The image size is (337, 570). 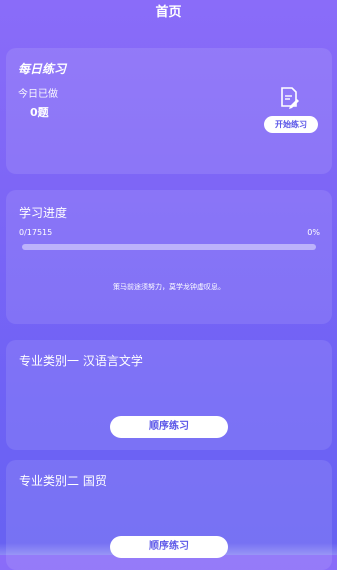 What do you see at coordinates (38, 94) in the screenshot?
I see `done-today-label: 今日已做` at bounding box center [38, 94].